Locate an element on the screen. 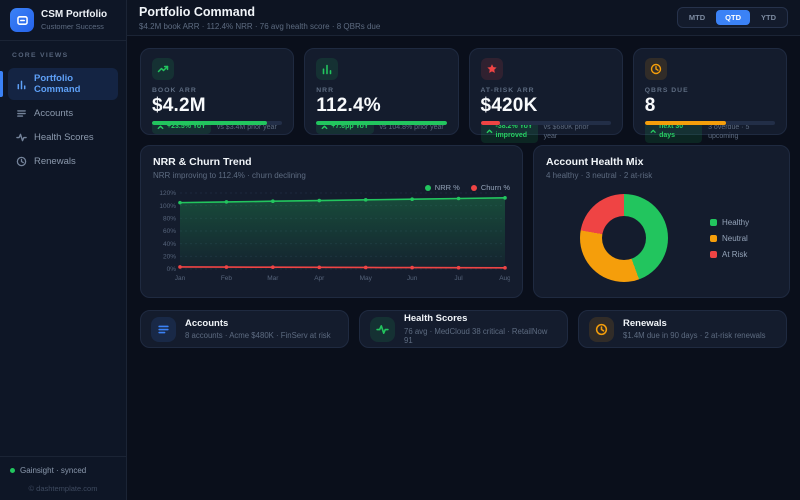 This screenshot has width=800, height=500. svg-text: 120% is located at coordinates (167, 193).